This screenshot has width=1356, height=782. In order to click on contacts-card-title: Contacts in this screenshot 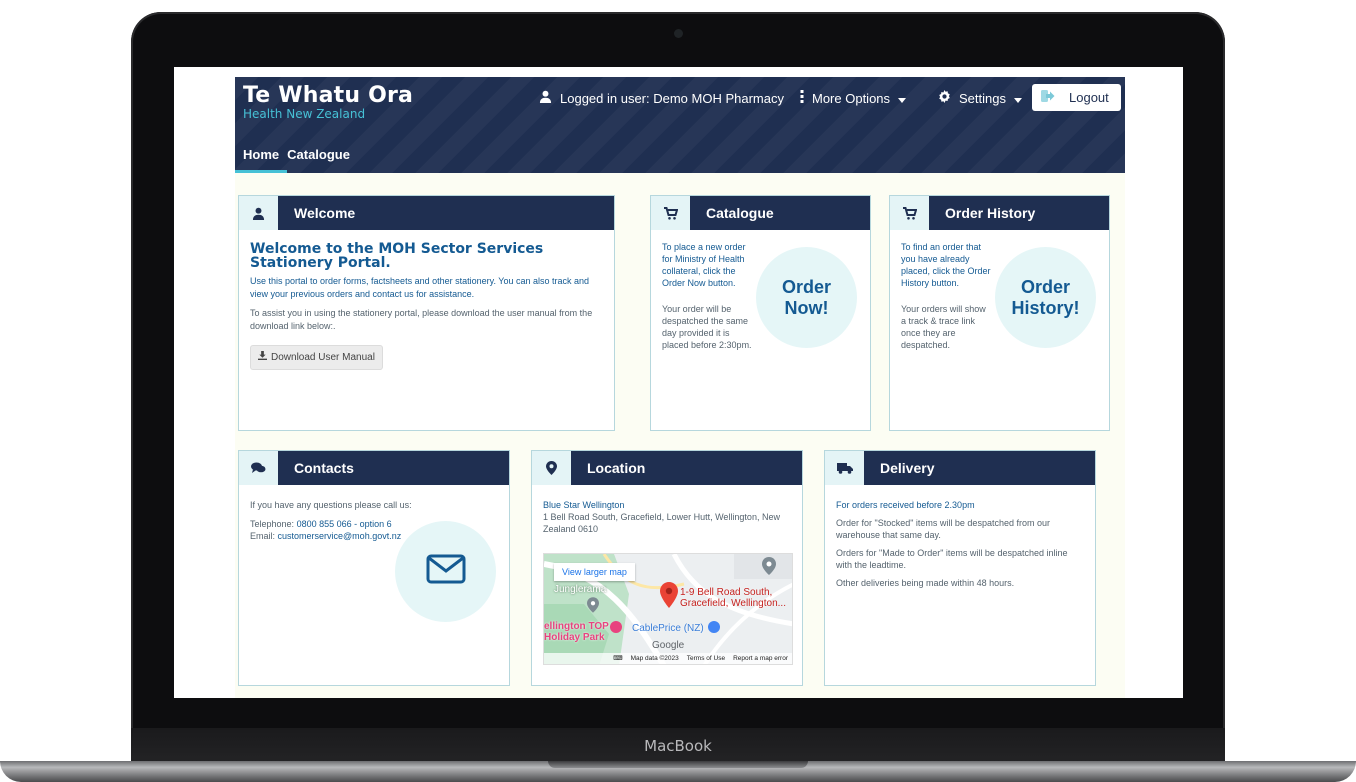, I will do `click(324, 468)`.